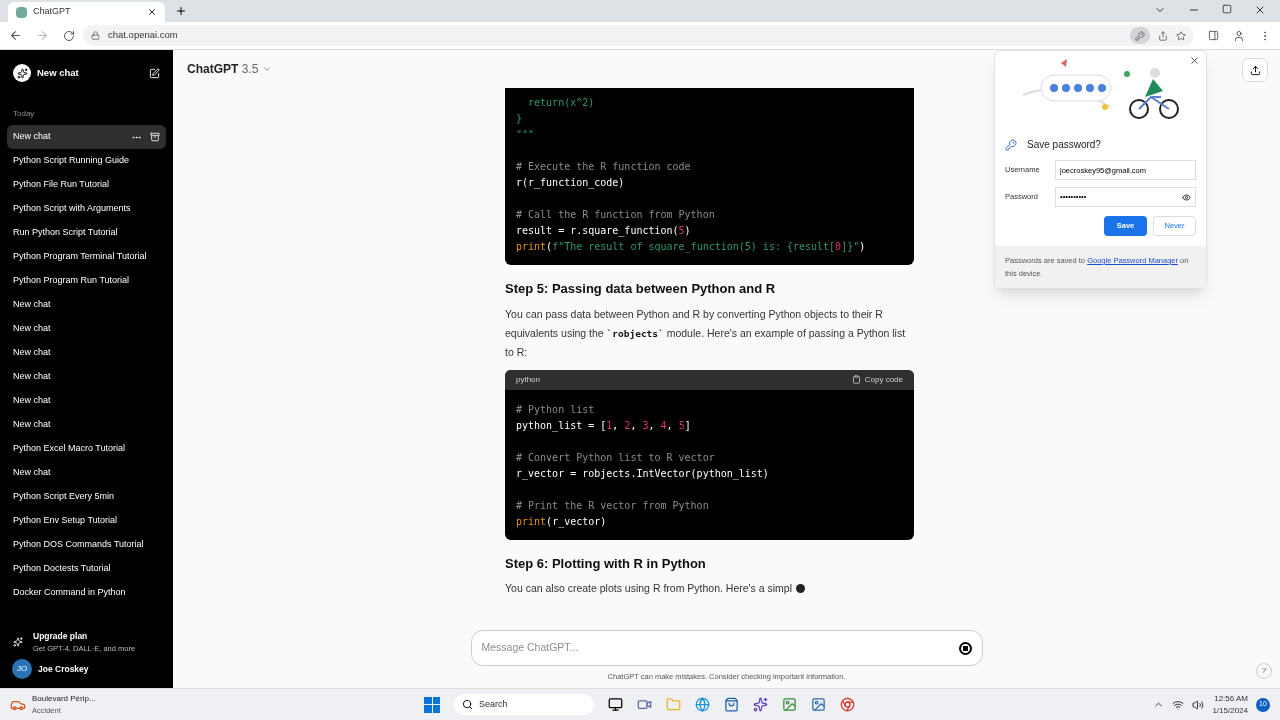 The height and width of the screenshot is (720, 1280). I want to click on photos-icon, so click(818, 704).